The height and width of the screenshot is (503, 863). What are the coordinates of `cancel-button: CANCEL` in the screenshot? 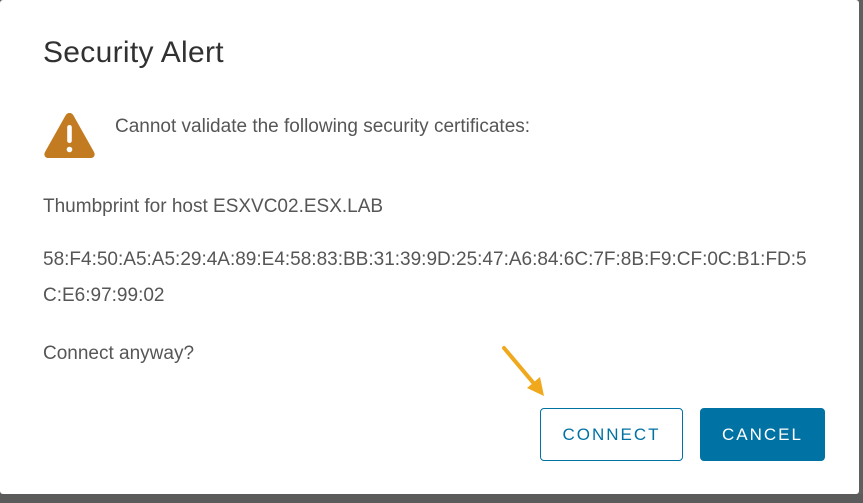 It's located at (762, 434).